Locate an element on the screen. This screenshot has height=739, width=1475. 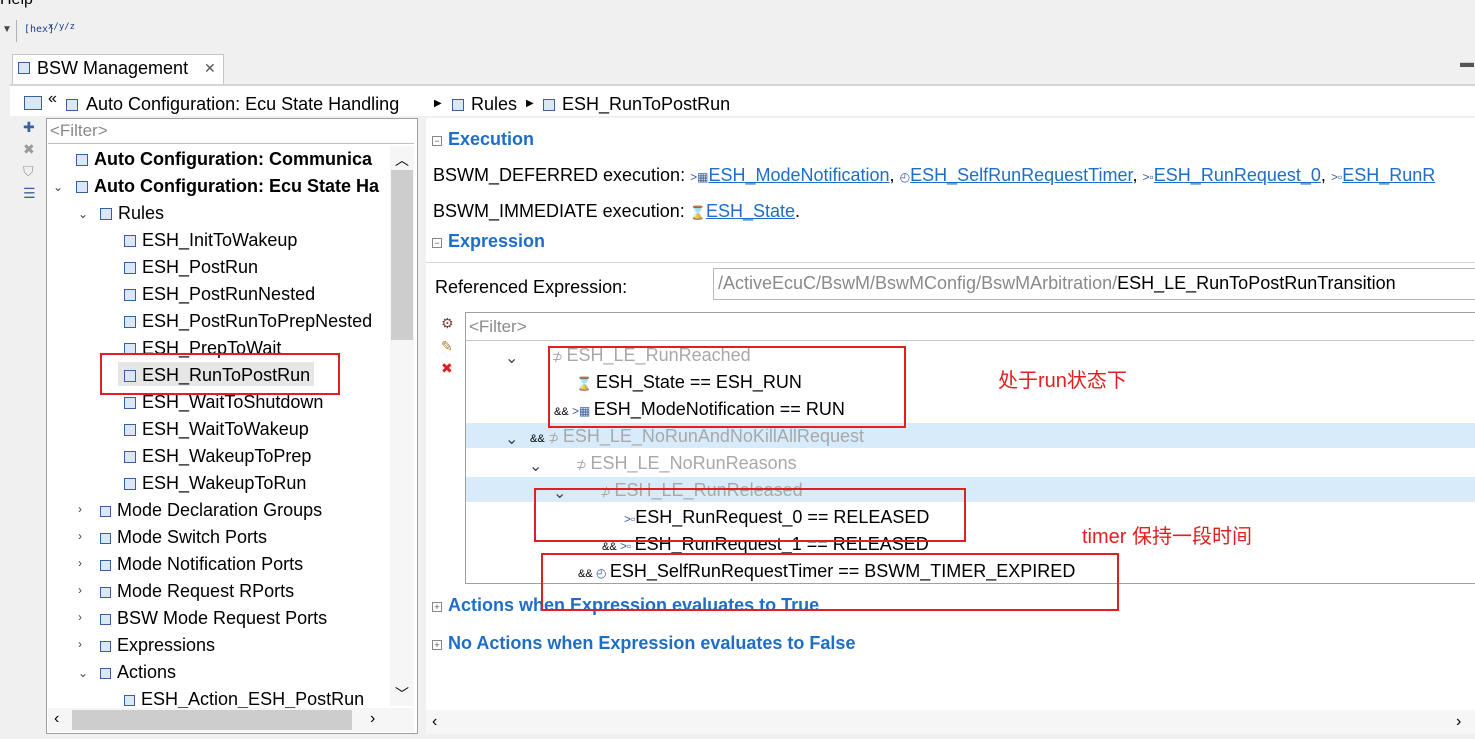
link-run-request-0: ESH_RunRequest_0 is located at coordinates (1237, 175).